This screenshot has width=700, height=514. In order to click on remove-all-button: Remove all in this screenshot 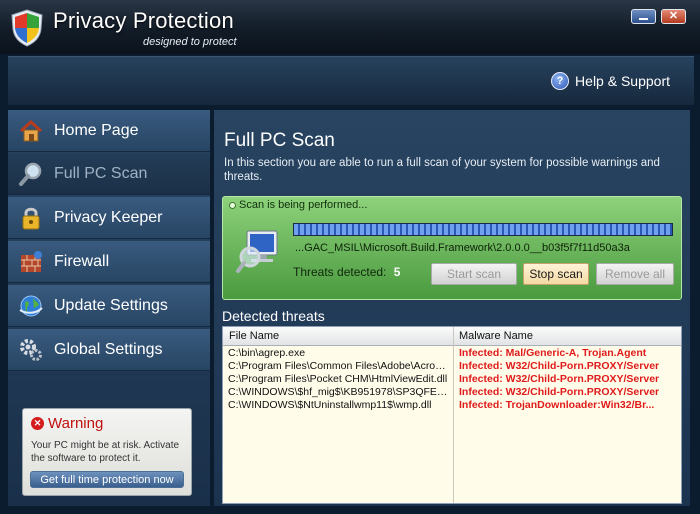, I will do `click(635, 274)`.